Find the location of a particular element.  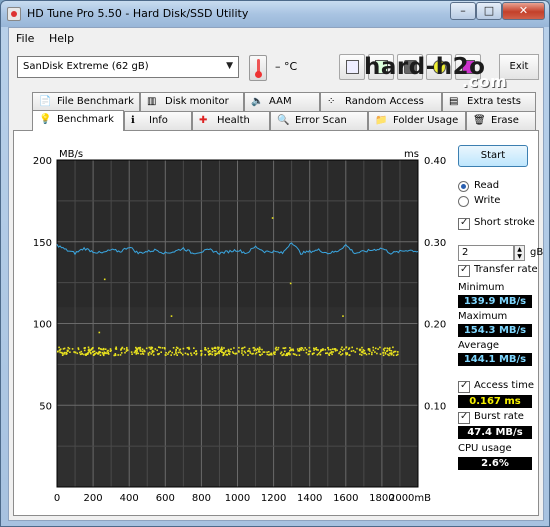

tab-aam: 🔈 AAM is located at coordinates (282, 101).